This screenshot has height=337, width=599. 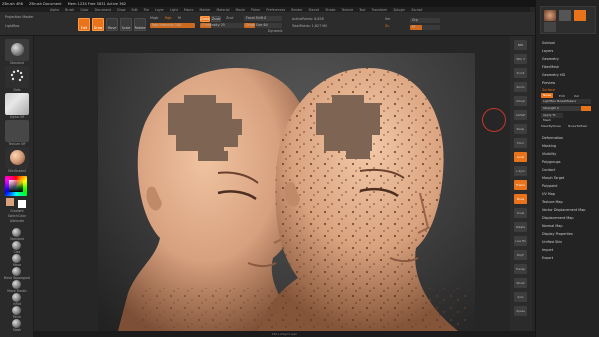 I want to click on menu-tool: Tool, so click(x=362, y=10).